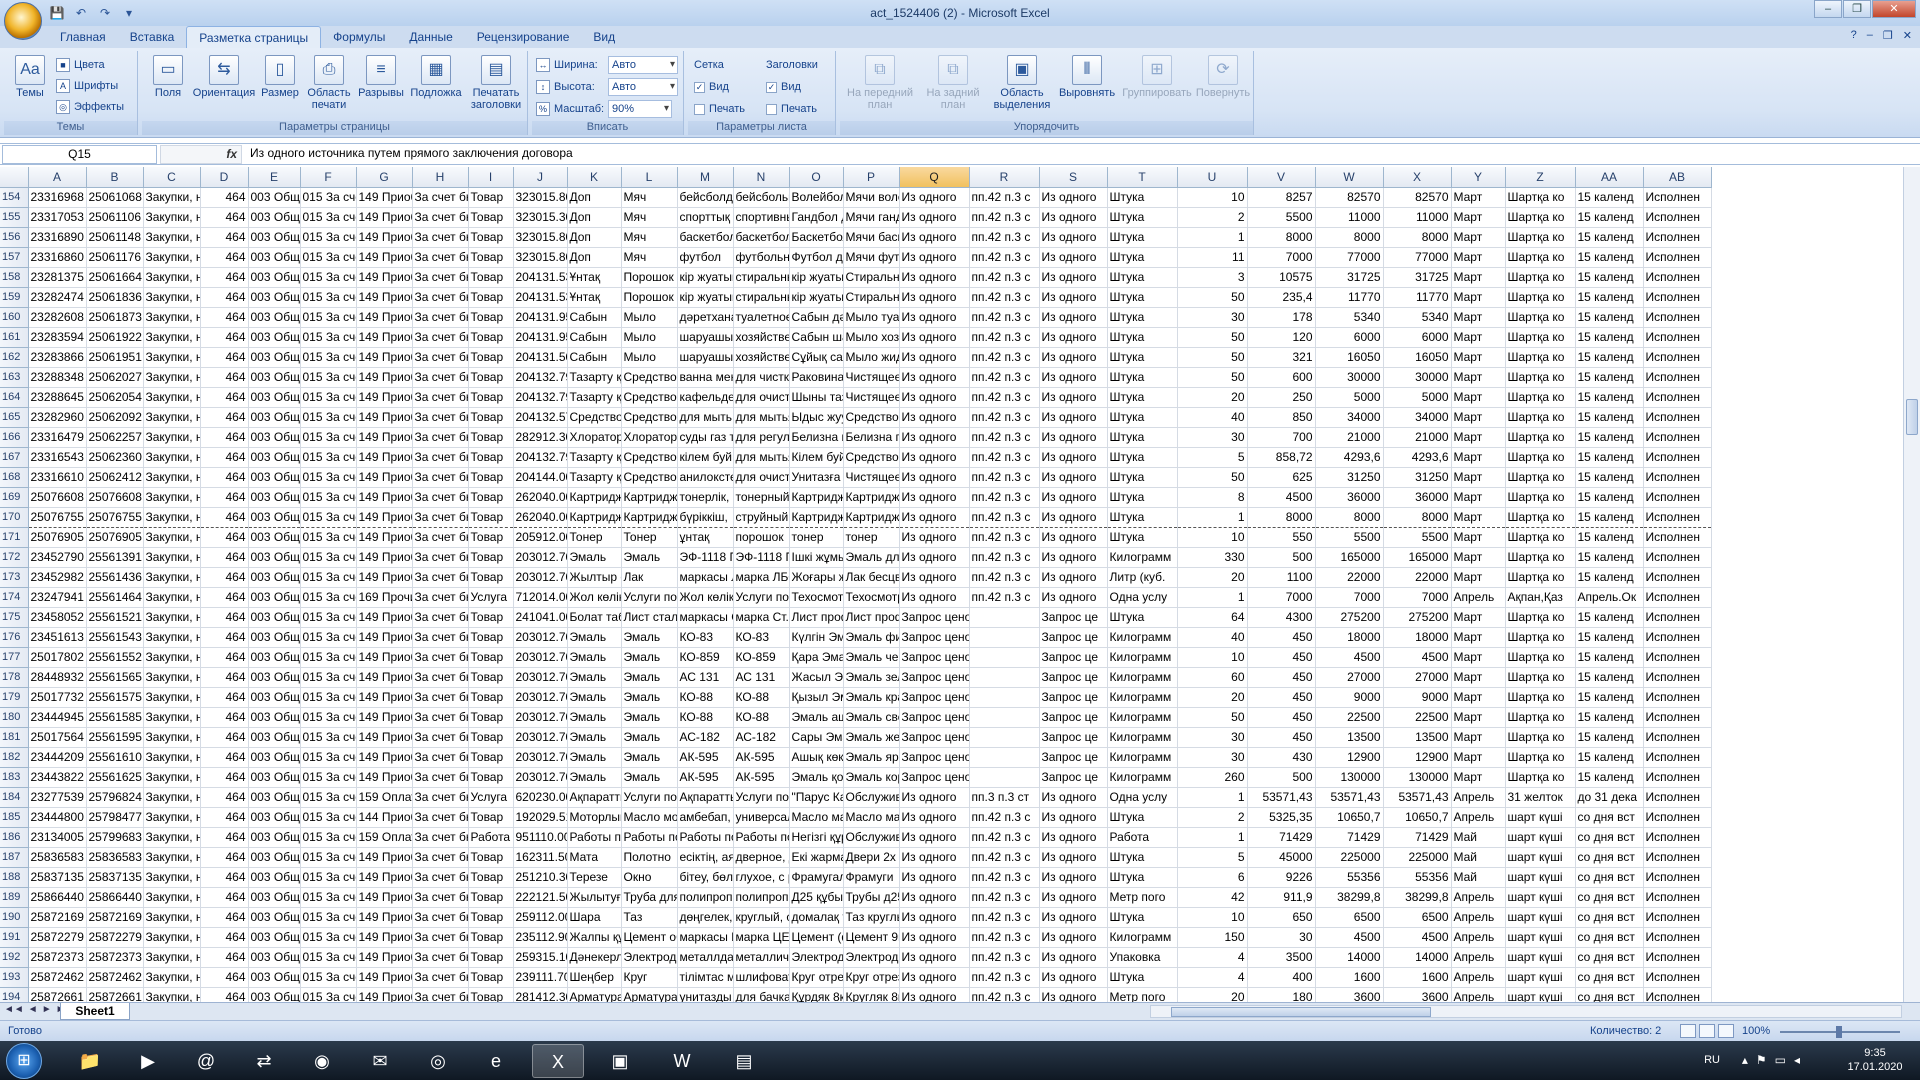 The height and width of the screenshot is (1080, 1920). I want to click on cell: 25866440, so click(115, 897).